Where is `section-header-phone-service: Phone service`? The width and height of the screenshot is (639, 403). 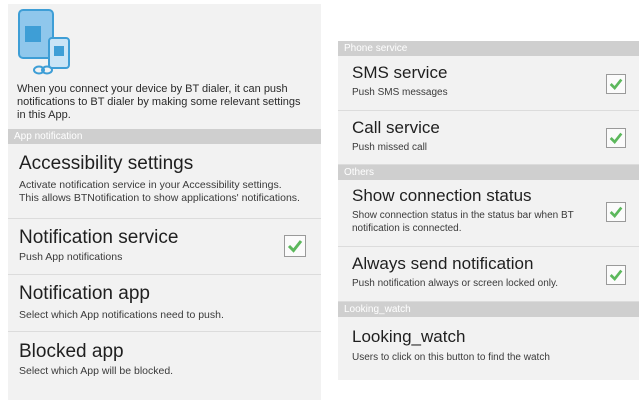
section-header-phone-service: Phone service is located at coordinates (488, 48).